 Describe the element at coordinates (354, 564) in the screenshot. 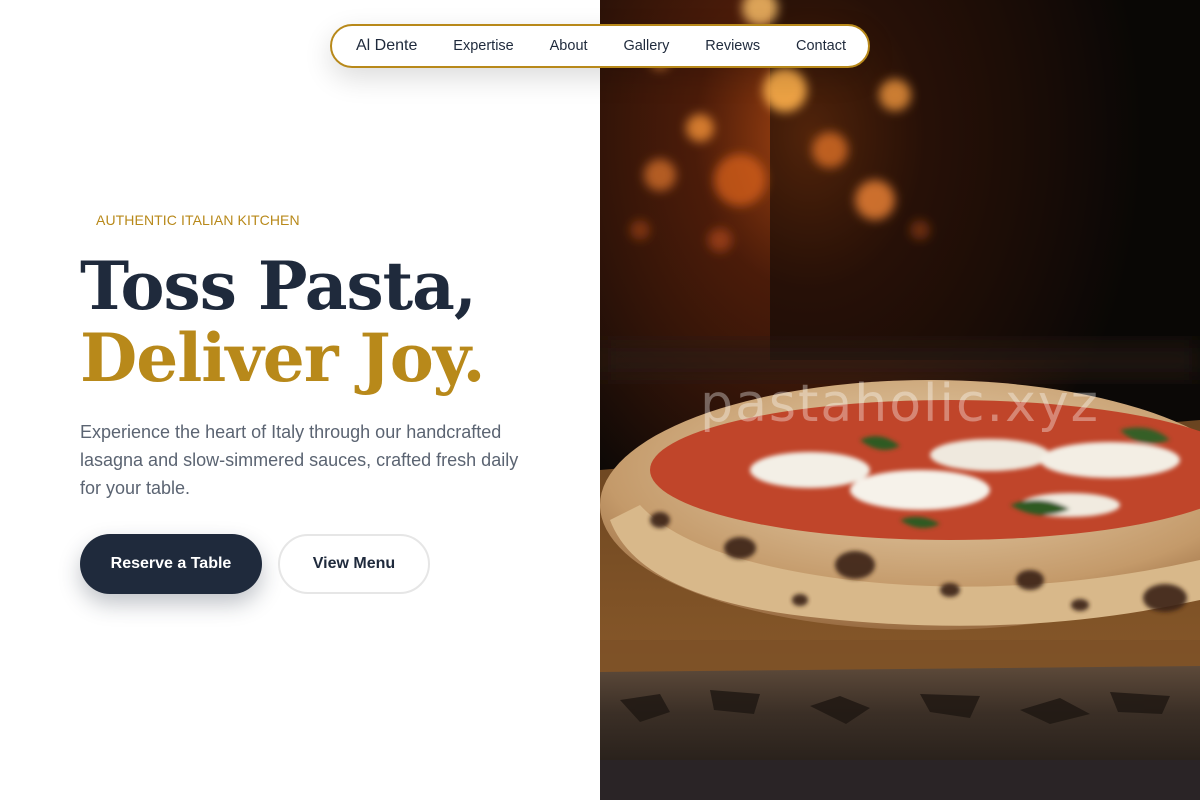

I see `view-menu-button: View Menu` at that location.